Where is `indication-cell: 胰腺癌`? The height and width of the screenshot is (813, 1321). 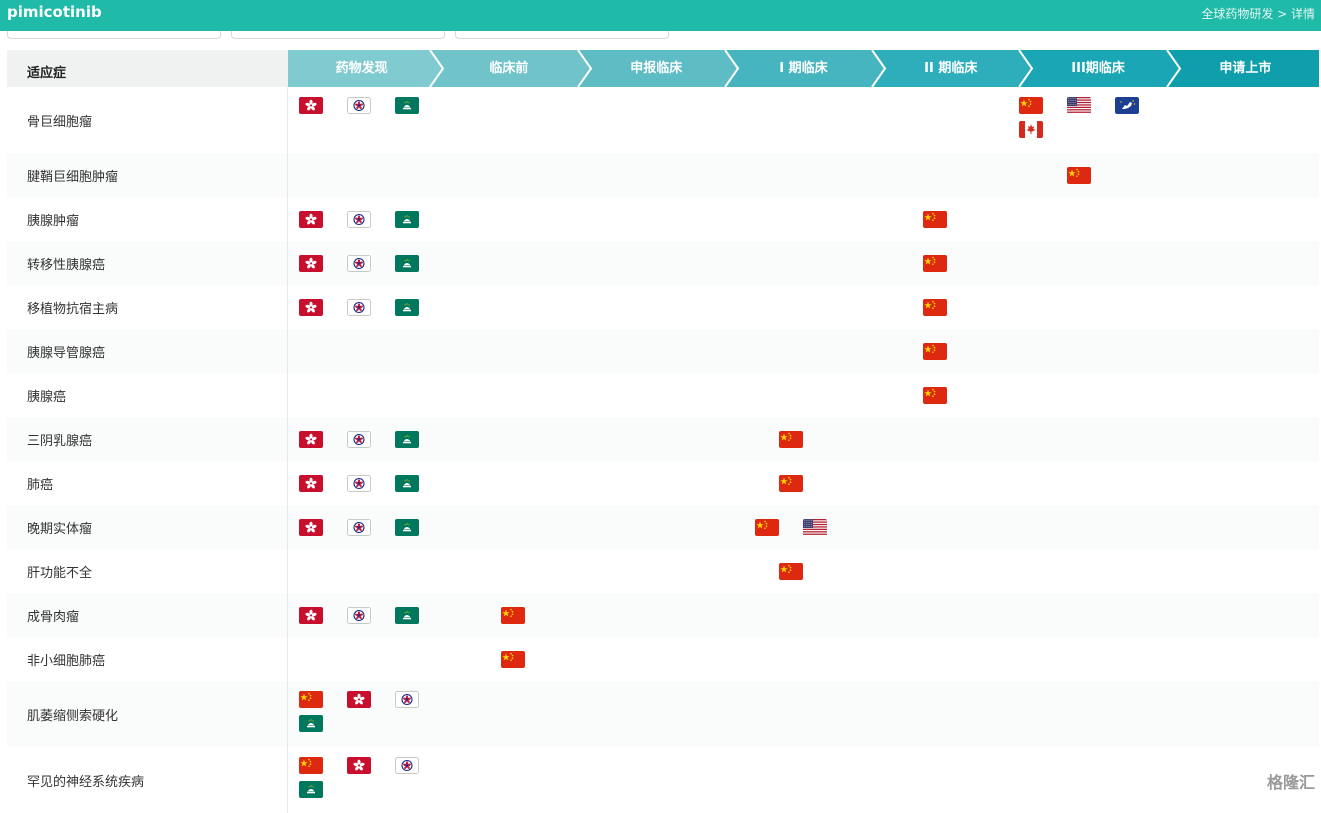 indication-cell: 胰腺癌 is located at coordinates (147, 395).